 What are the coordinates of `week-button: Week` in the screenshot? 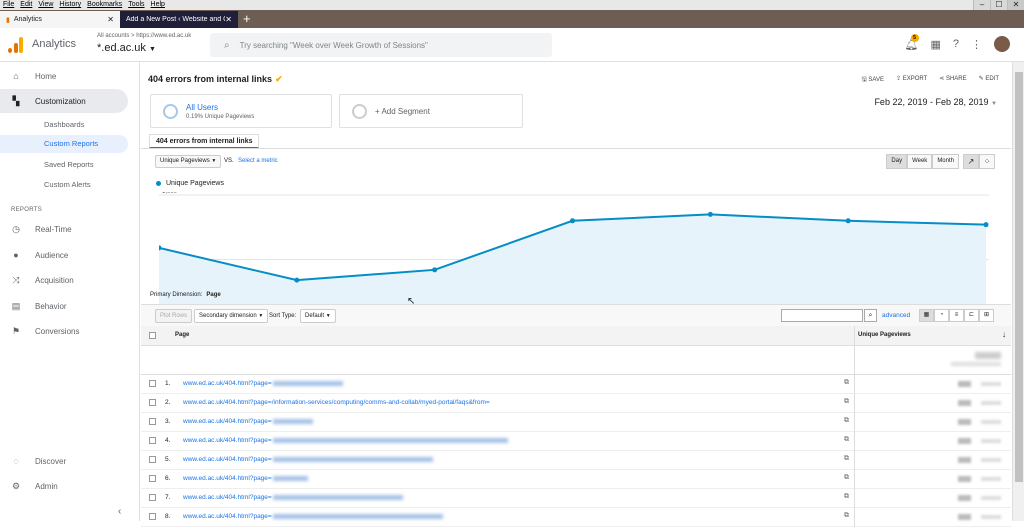 It's located at (920, 161).